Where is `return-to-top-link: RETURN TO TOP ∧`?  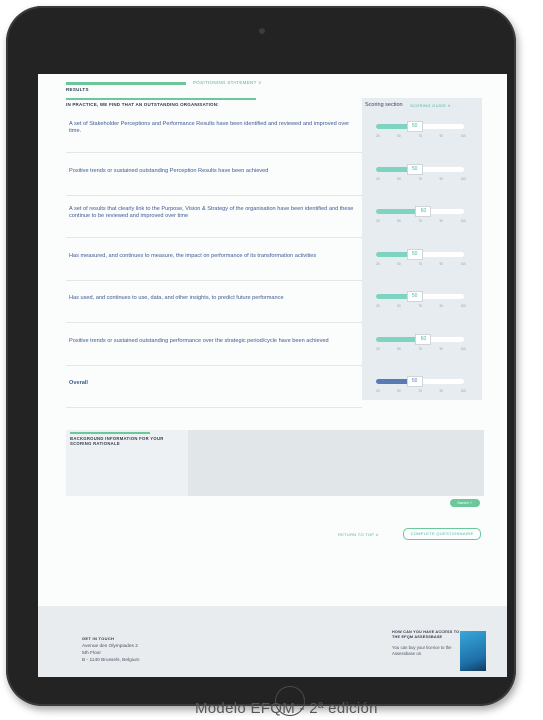
return-to-top-link: RETURN TO TOP ∧ is located at coordinates (358, 534).